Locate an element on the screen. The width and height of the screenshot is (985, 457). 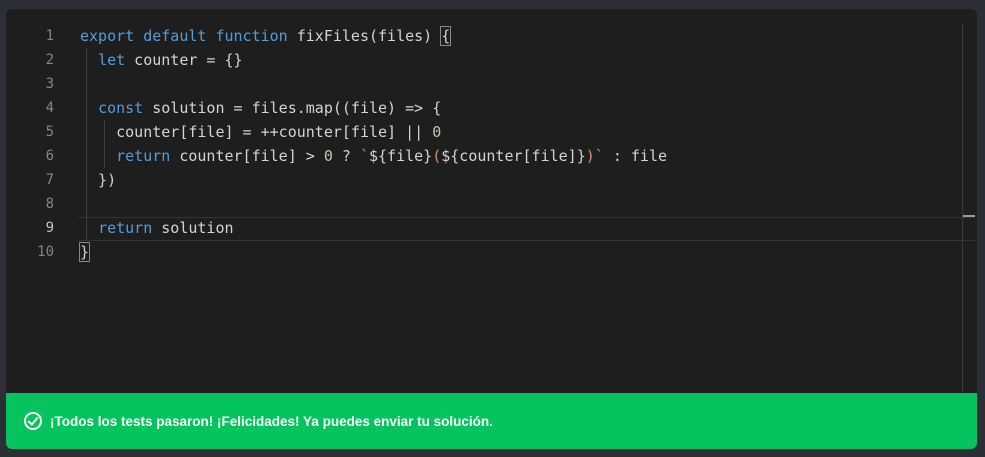
editor-scrollbar is located at coordinates (969, 209).